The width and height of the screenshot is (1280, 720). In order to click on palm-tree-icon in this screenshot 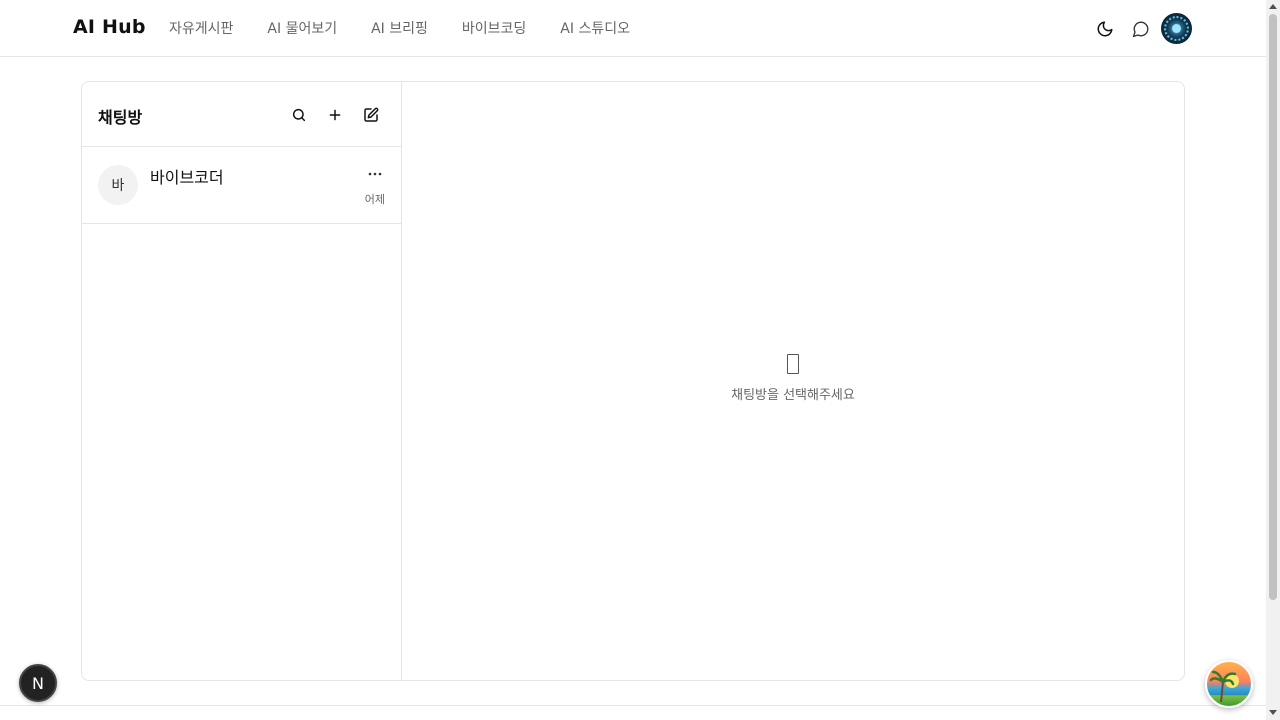, I will do `click(1223, 686)`.